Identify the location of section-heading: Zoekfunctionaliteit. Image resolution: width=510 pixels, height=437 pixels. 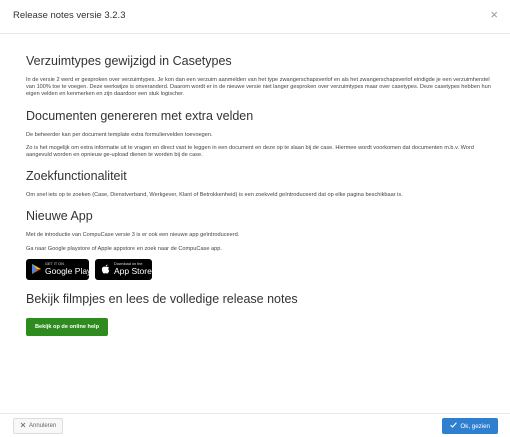
(76, 176).